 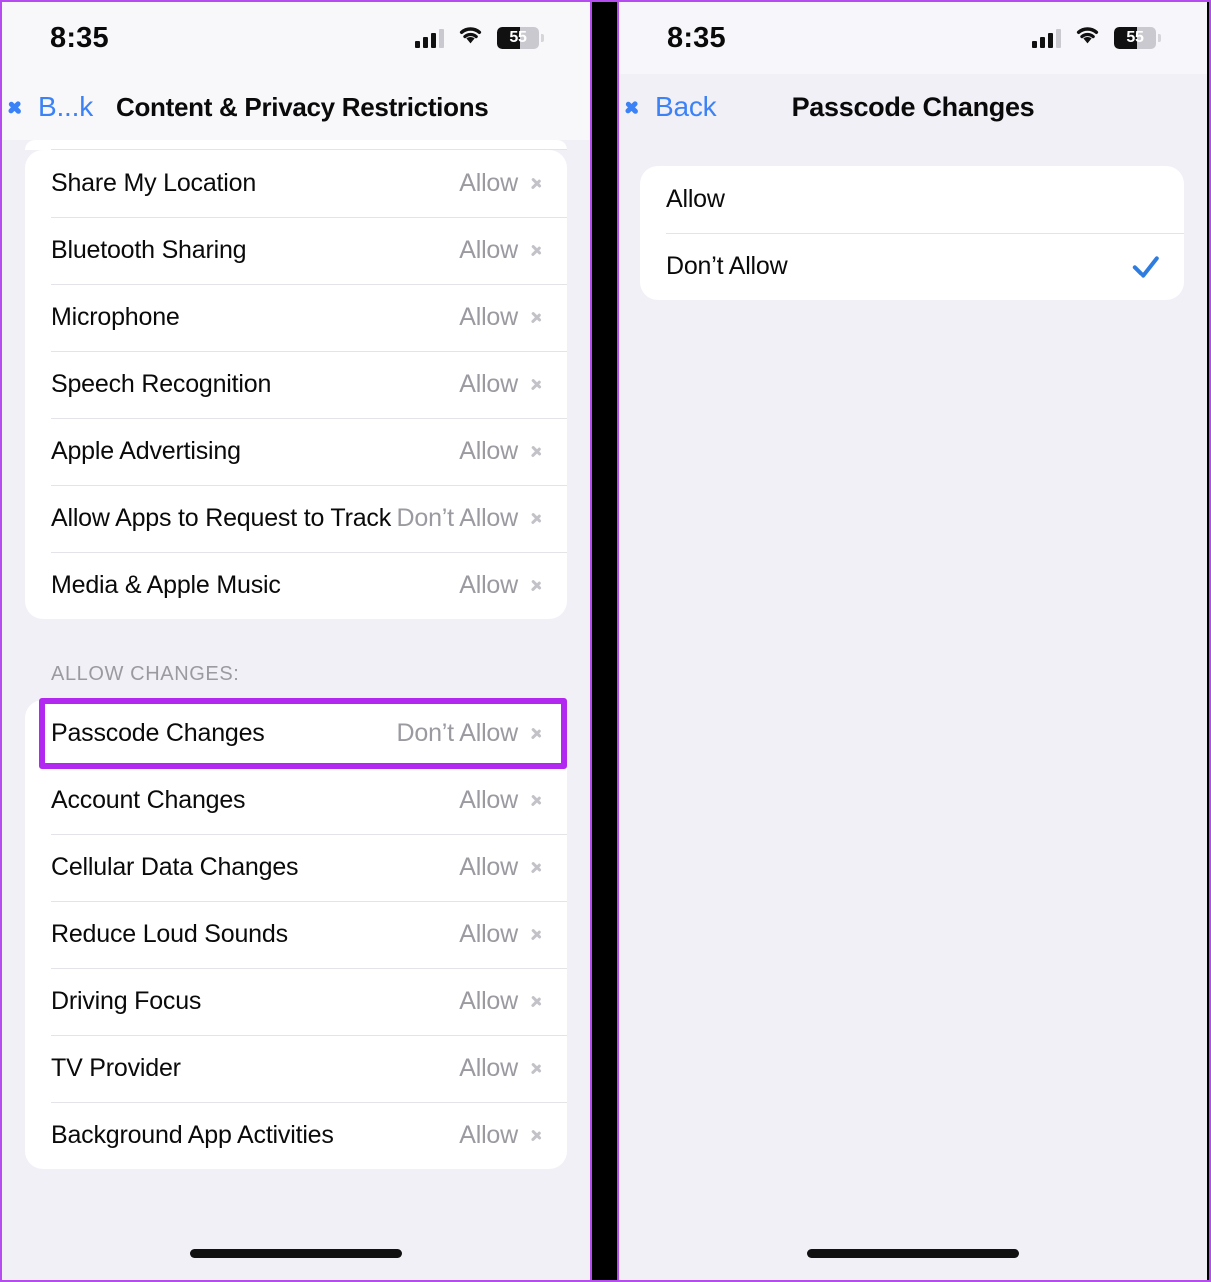 What do you see at coordinates (166, 585) in the screenshot?
I see `row-label: Media & Apple Music` at bounding box center [166, 585].